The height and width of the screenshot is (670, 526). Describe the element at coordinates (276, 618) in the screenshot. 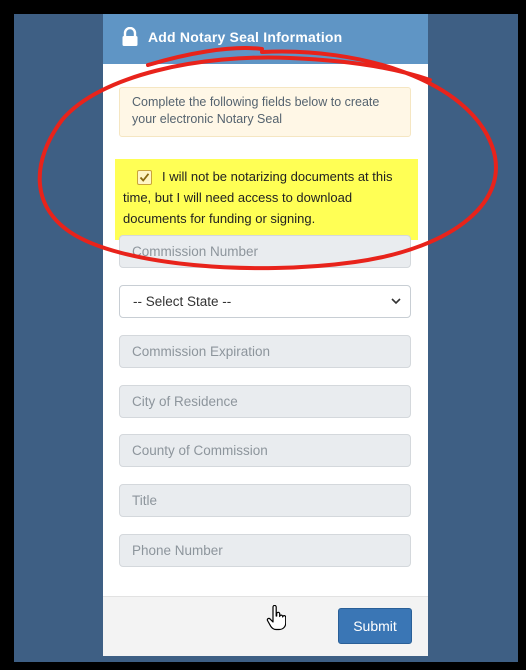

I see `hand-cursor-icon` at that location.